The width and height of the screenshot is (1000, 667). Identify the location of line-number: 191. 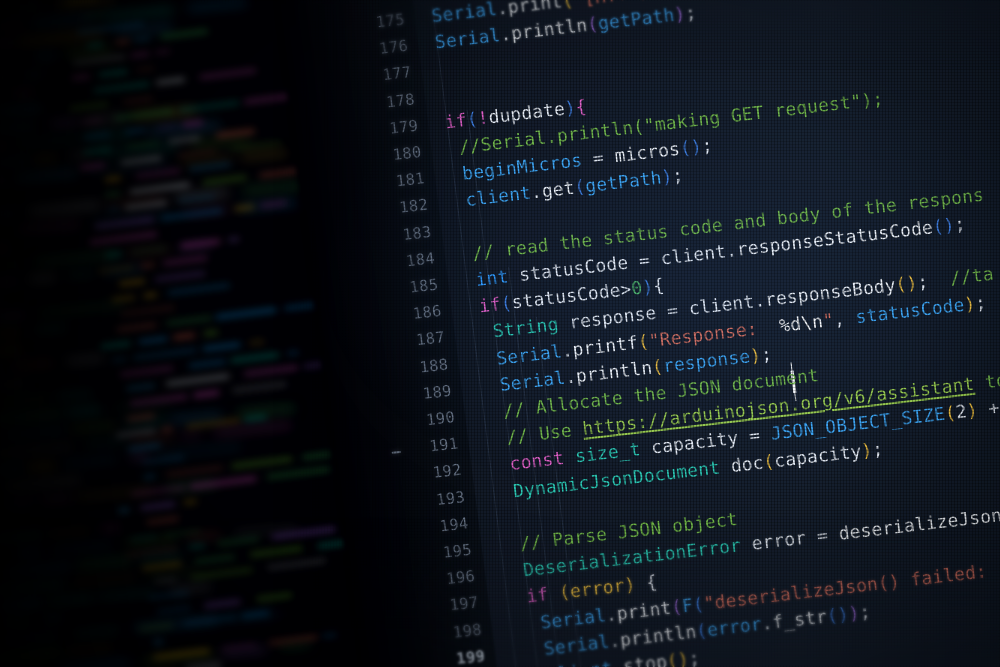
(428, 446).